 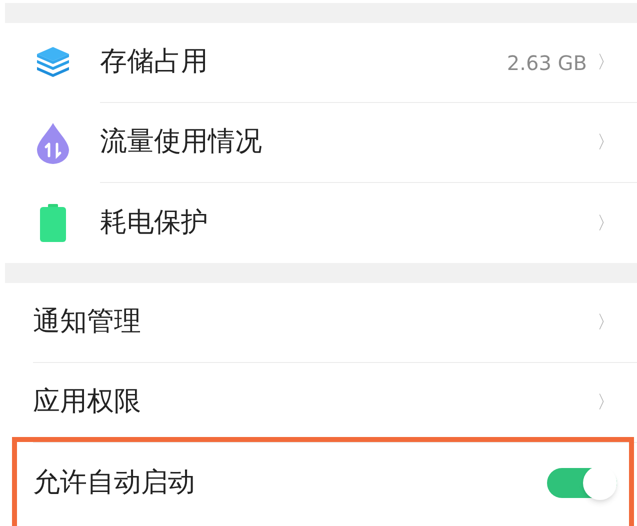 What do you see at coordinates (52, 223) in the screenshot?
I see `battery-icon` at bounding box center [52, 223].